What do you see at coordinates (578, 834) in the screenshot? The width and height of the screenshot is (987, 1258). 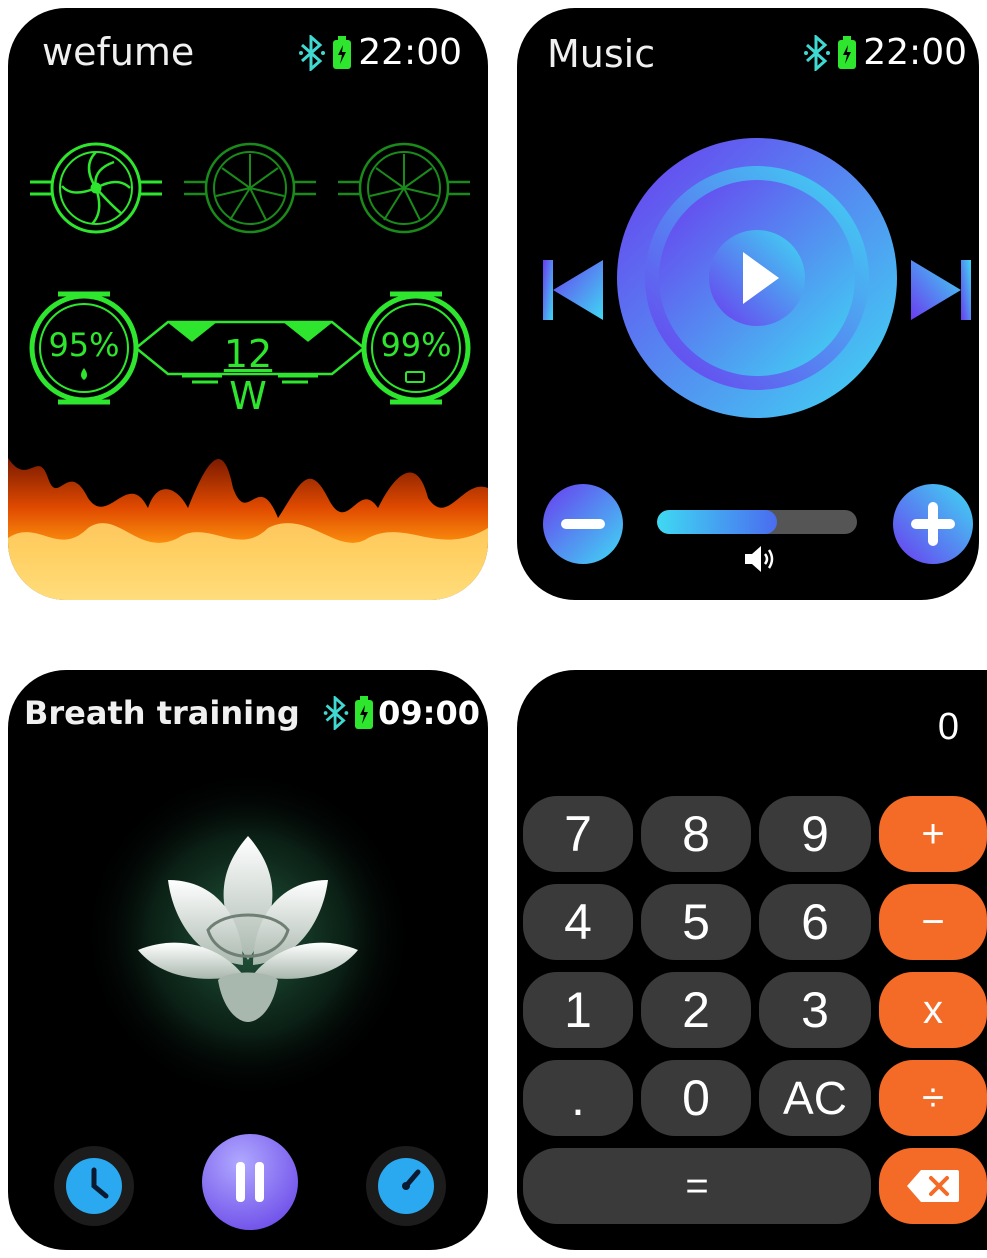 I see `key-7: 7` at bounding box center [578, 834].